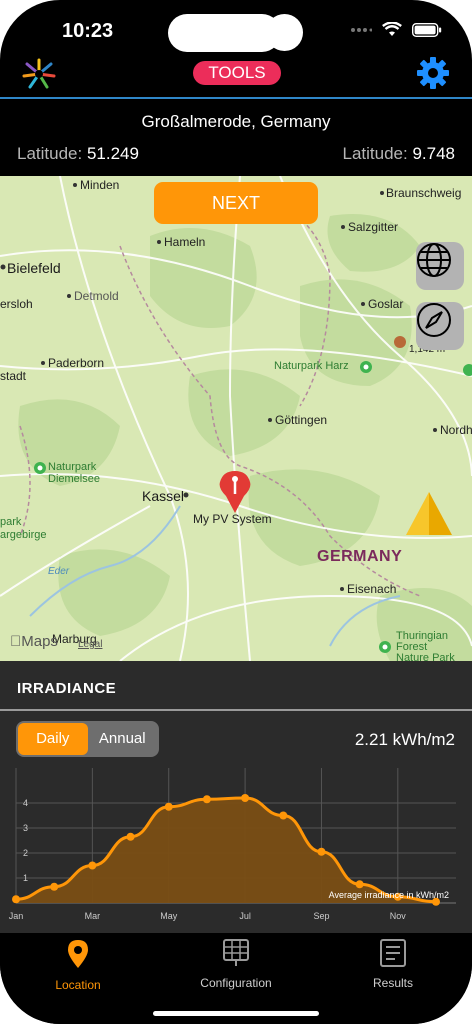 Image resolution: width=472 pixels, height=1024 pixels. What do you see at coordinates (398, 916) in the screenshot?
I see `chart-x-tick-label: Nov` at bounding box center [398, 916].